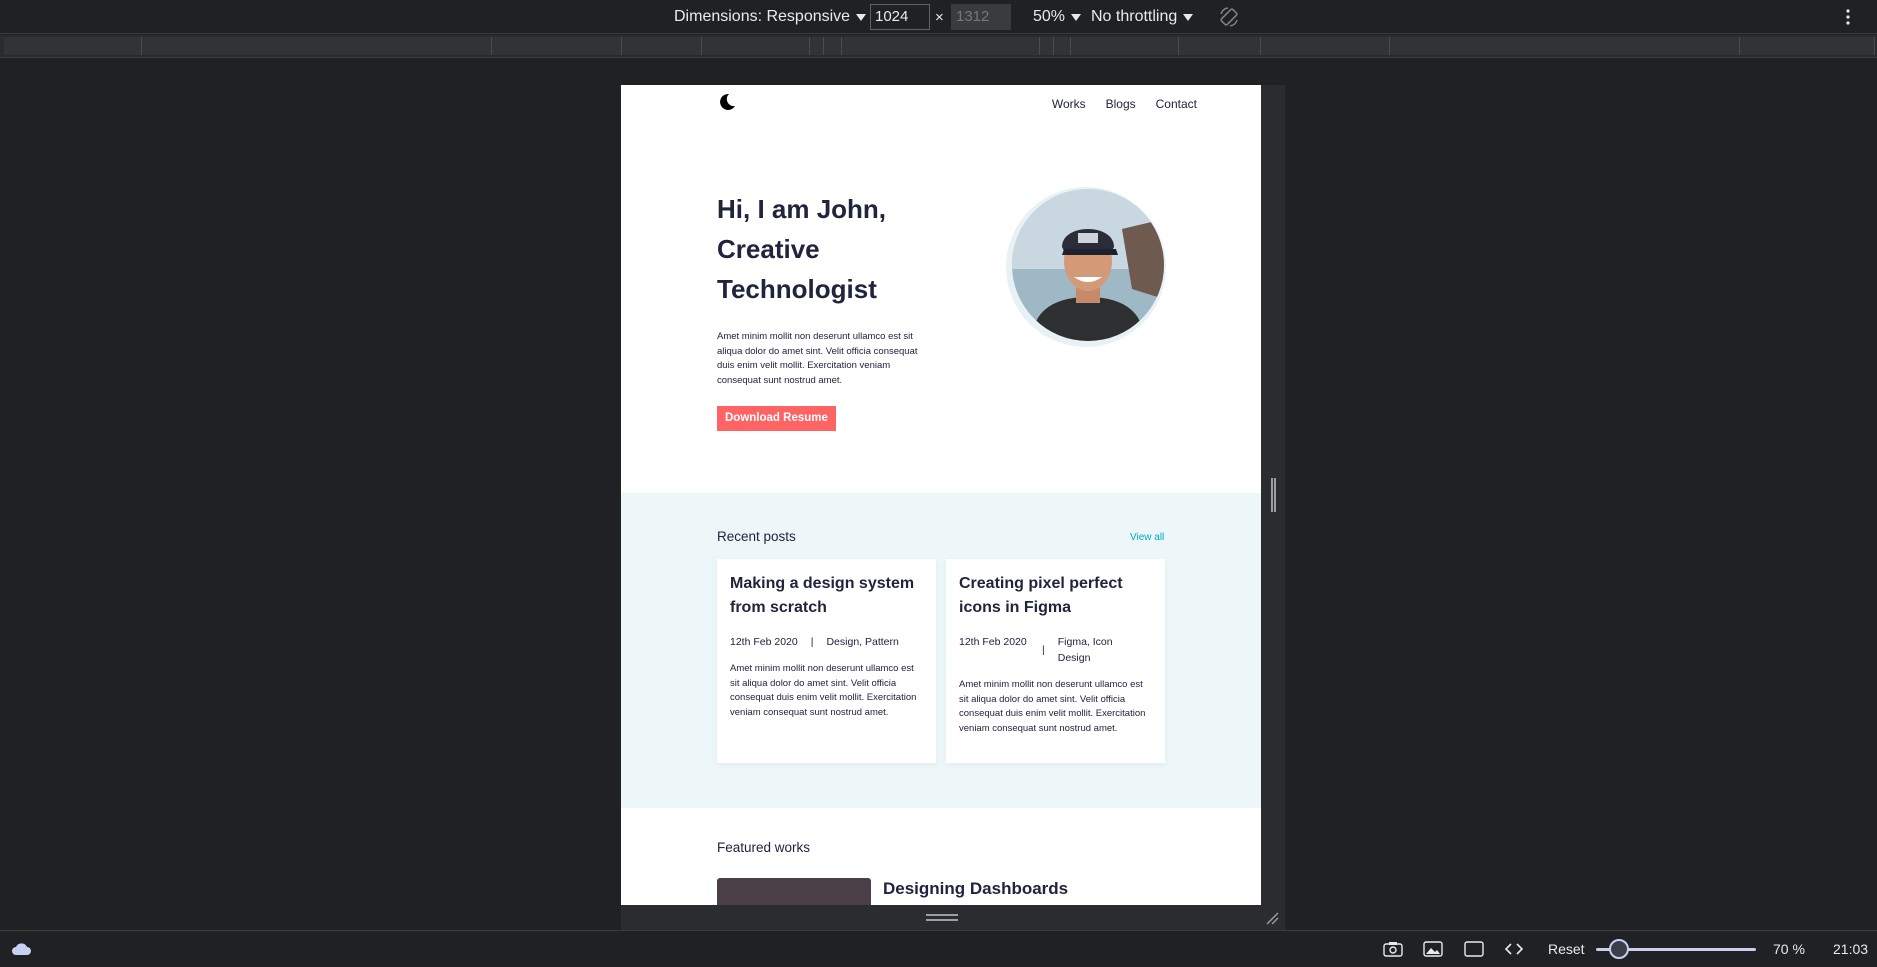 Image resolution: width=1877 pixels, height=967 pixels. What do you see at coordinates (862, 642) in the screenshot?
I see `post-tags: Design, Pattern` at bounding box center [862, 642].